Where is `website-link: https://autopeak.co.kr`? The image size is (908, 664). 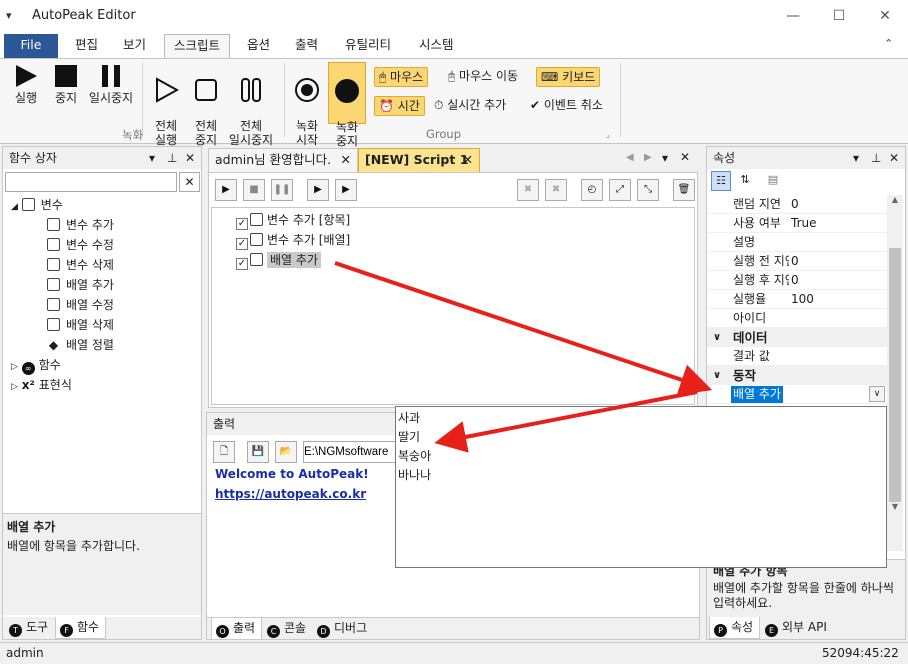 website-link: https://autopeak.co.kr is located at coordinates (290, 494).